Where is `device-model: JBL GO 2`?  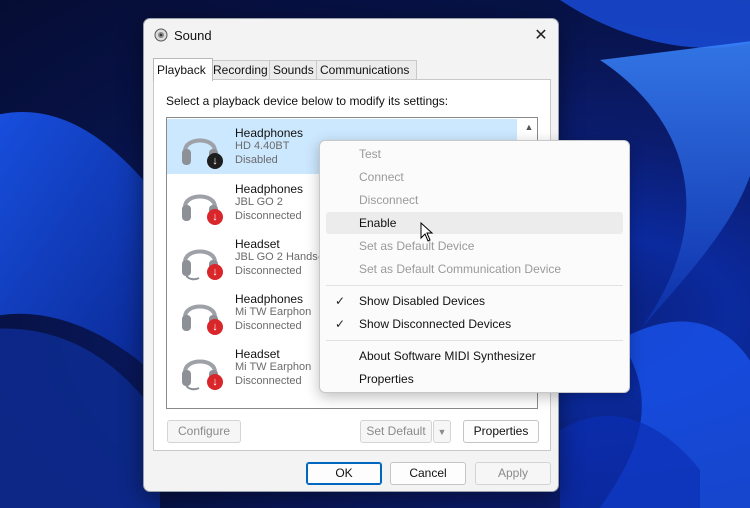
device-model: JBL GO 2 is located at coordinates (259, 202).